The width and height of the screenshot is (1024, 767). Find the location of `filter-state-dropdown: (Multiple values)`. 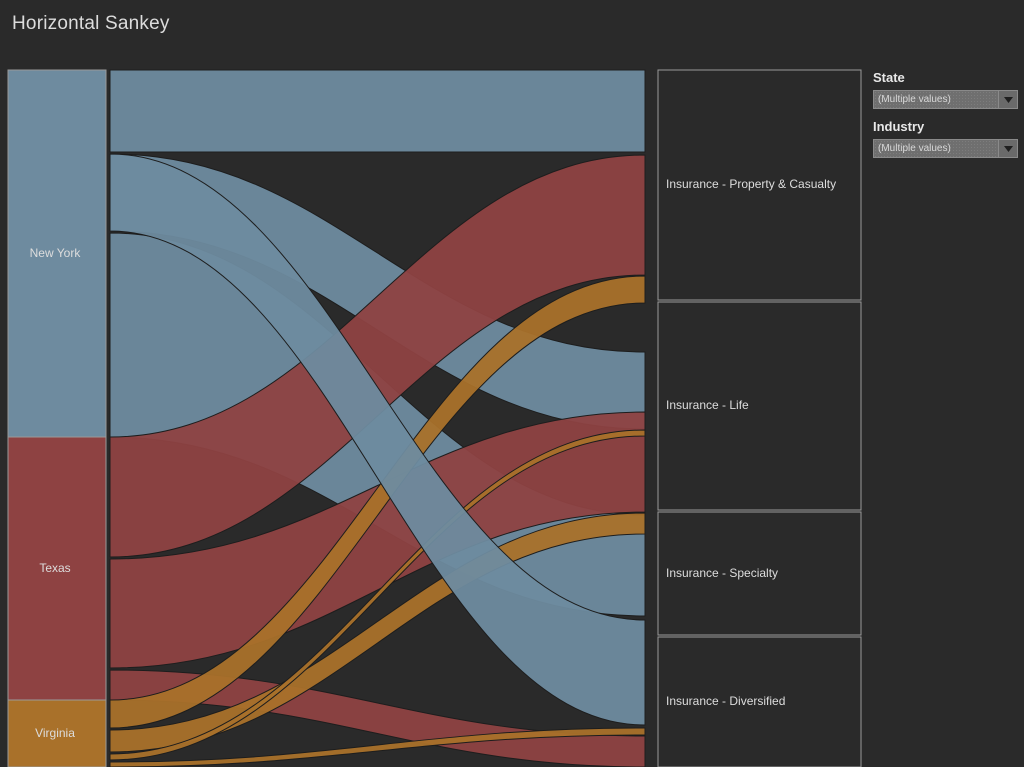

filter-state-dropdown: (Multiple values) is located at coordinates (945, 99).